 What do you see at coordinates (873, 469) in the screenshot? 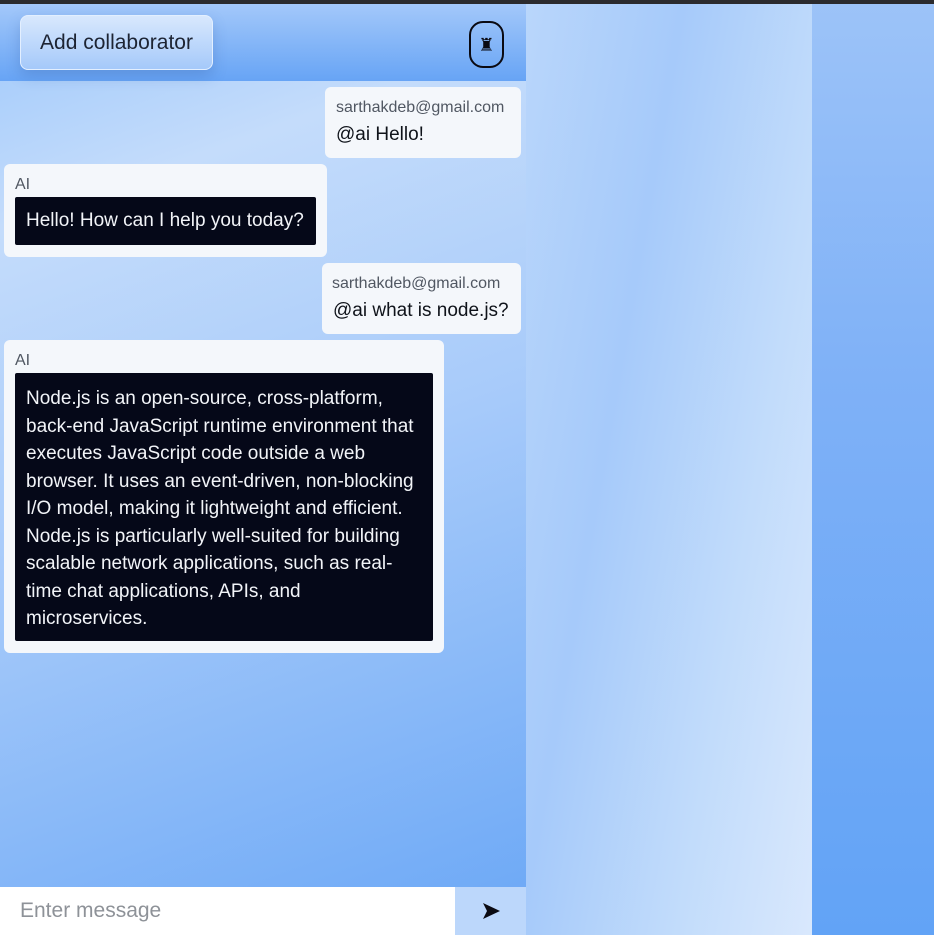
I see `side-panel` at bounding box center [873, 469].